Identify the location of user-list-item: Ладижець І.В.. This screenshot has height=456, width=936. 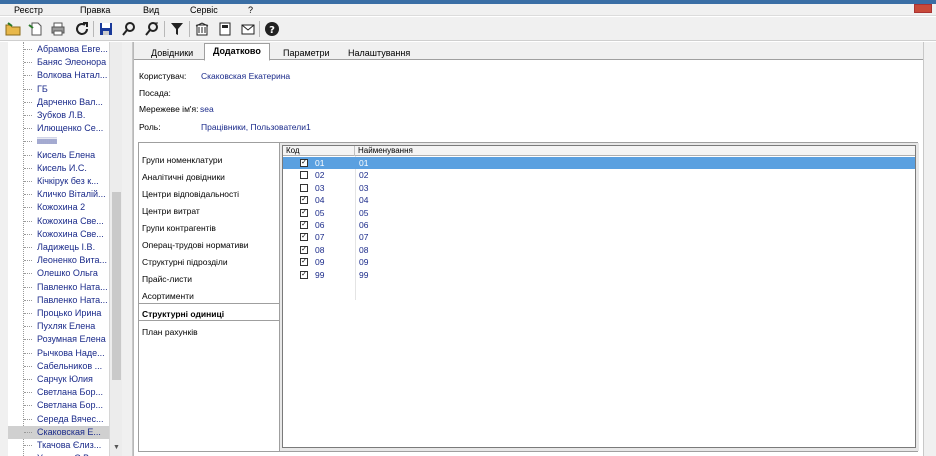
(58, 247).